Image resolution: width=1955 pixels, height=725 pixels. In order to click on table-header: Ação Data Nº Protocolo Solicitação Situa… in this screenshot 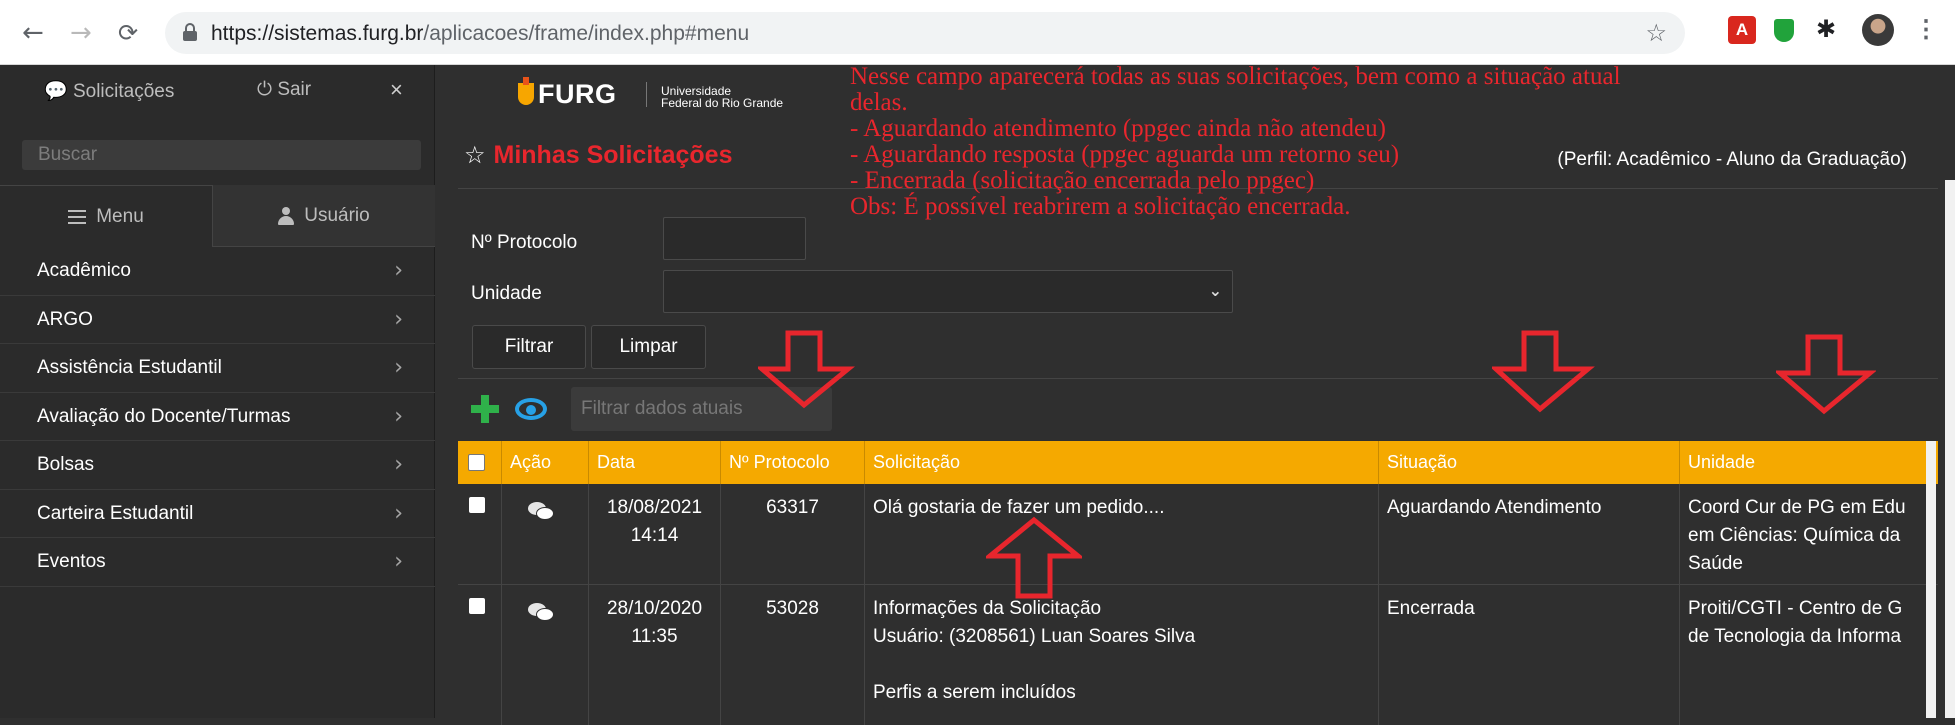, I will do `click(1198, 462)`.